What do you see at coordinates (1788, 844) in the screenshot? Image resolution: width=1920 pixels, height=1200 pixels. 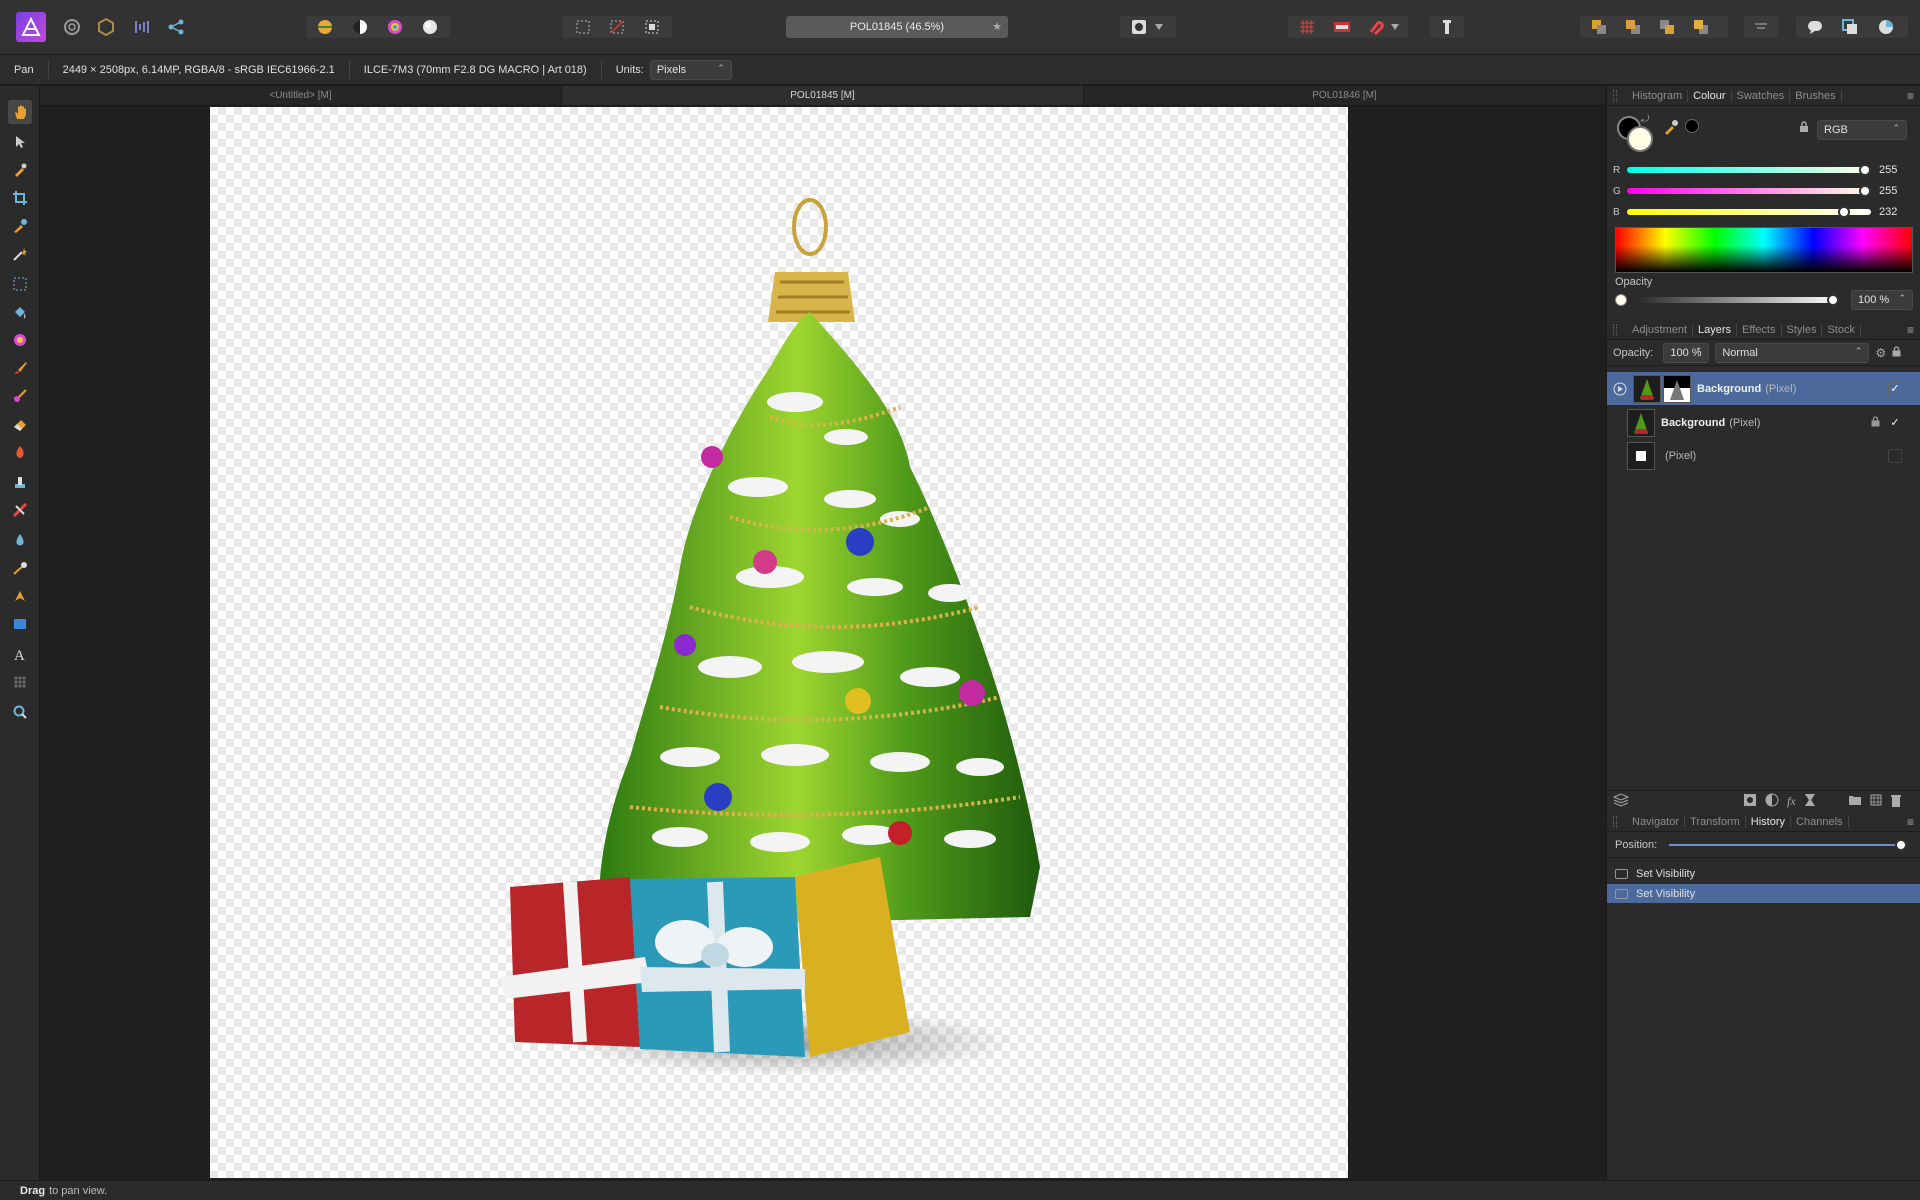 I see `history-position-slider` at bounding box center [1788, 844].